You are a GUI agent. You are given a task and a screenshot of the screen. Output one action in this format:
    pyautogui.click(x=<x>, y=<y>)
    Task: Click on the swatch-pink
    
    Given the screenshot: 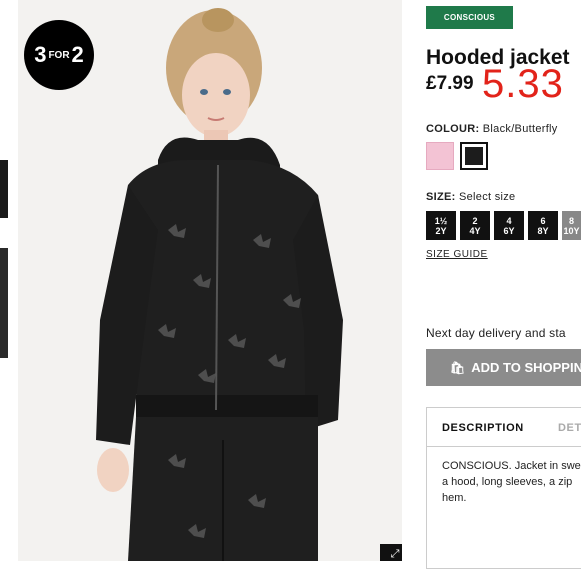 What is the action you would take?
    pyautogui.click(x=440, y=156)
    